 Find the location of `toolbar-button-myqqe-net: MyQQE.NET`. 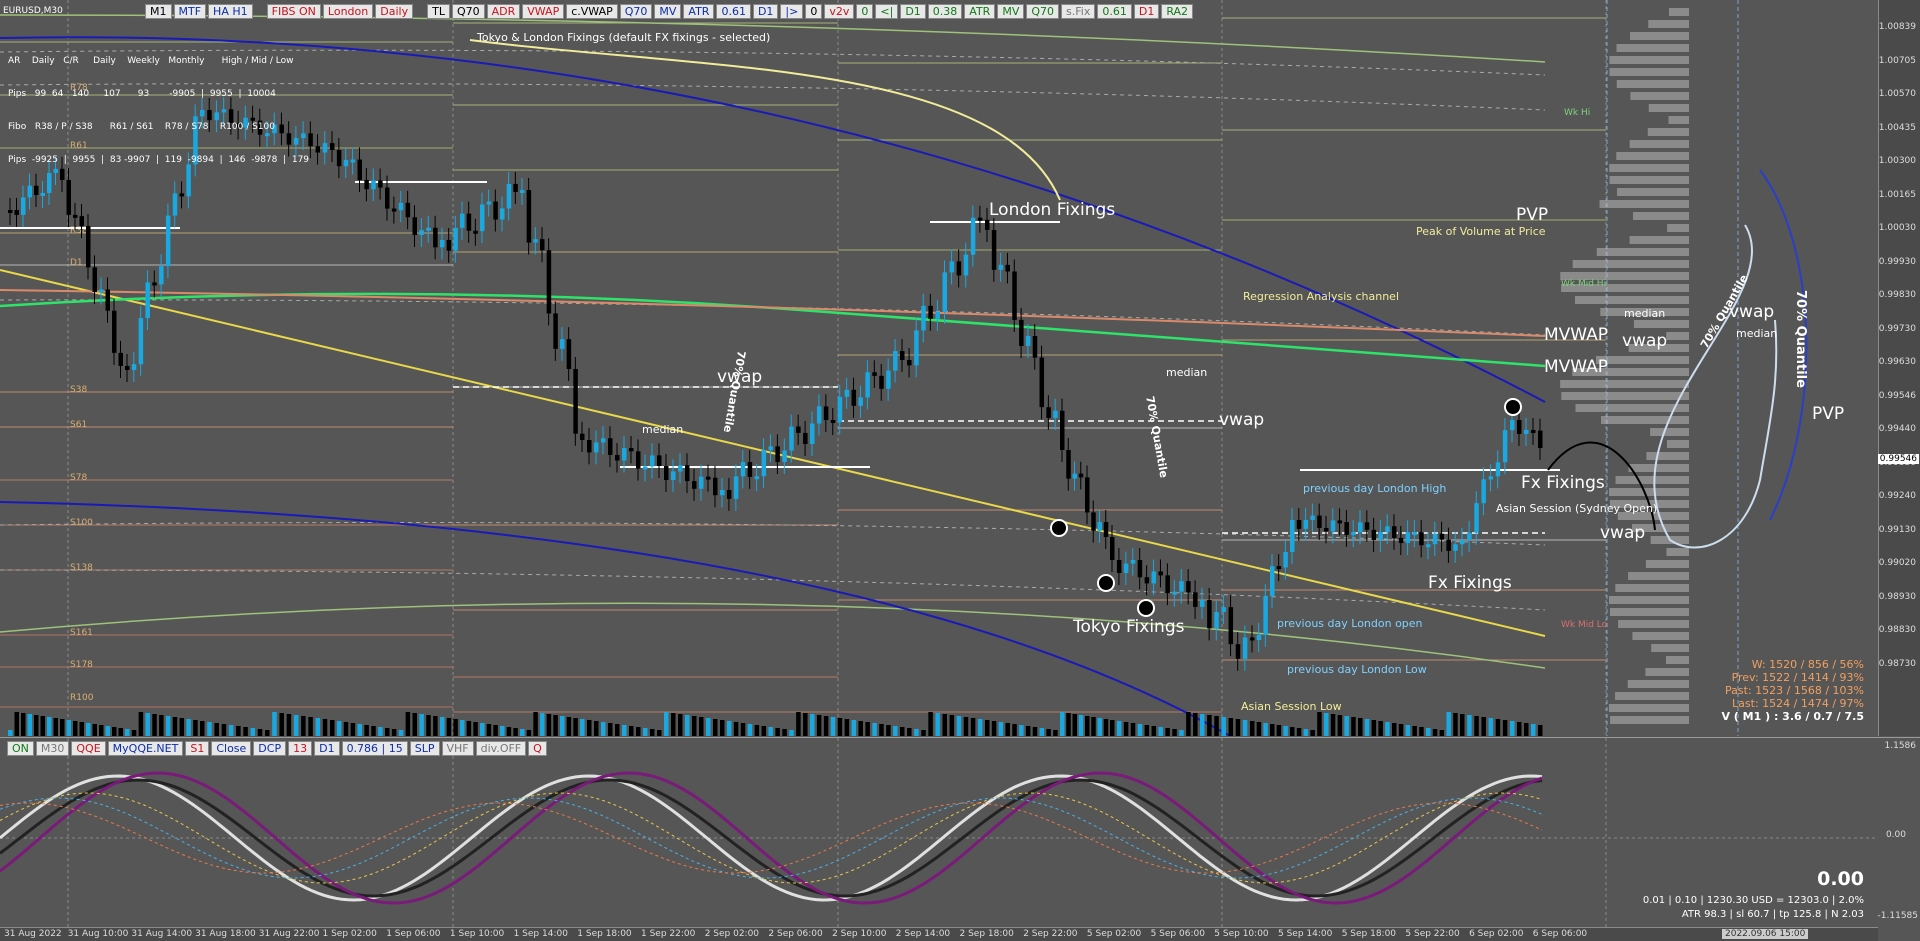

toolbar-button-myqqe-net: MyQQE.NET is located at coordinates (145, 748).